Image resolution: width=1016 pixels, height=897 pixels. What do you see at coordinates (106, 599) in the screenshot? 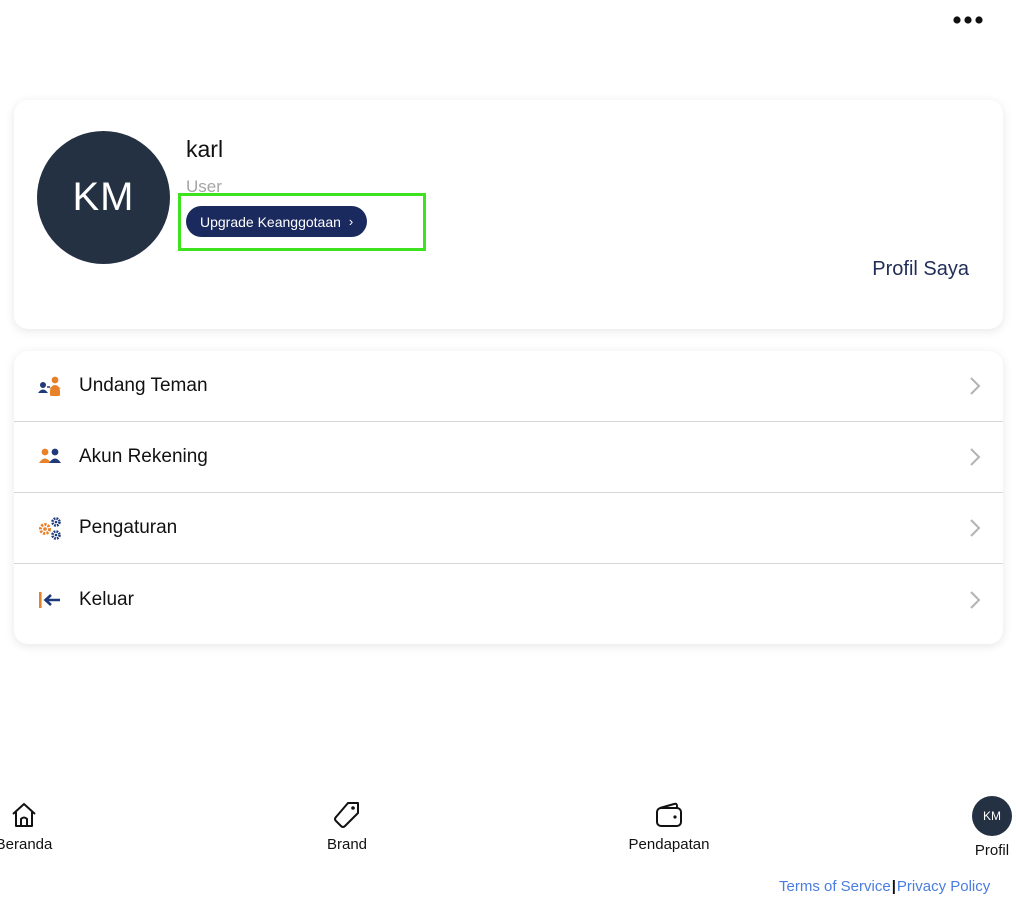
I see `menu-item-label: Keluar` at bounding box center [106, 599].